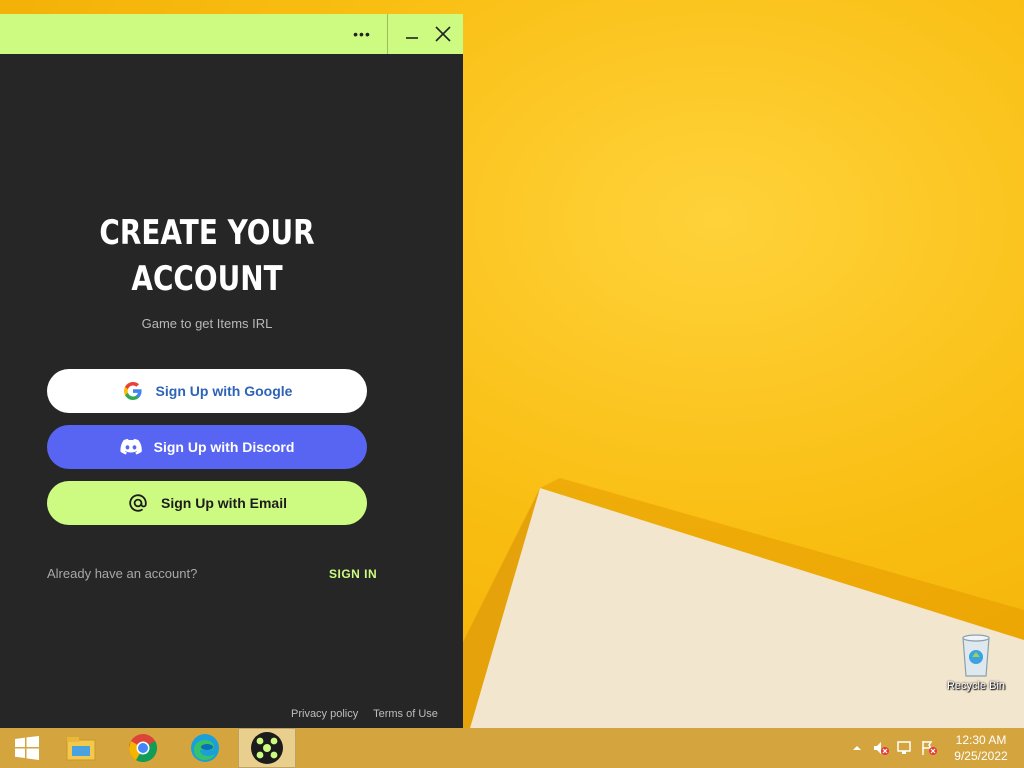  I want to click on terms-of-use-link: Terms of Use, so click(405, 714).